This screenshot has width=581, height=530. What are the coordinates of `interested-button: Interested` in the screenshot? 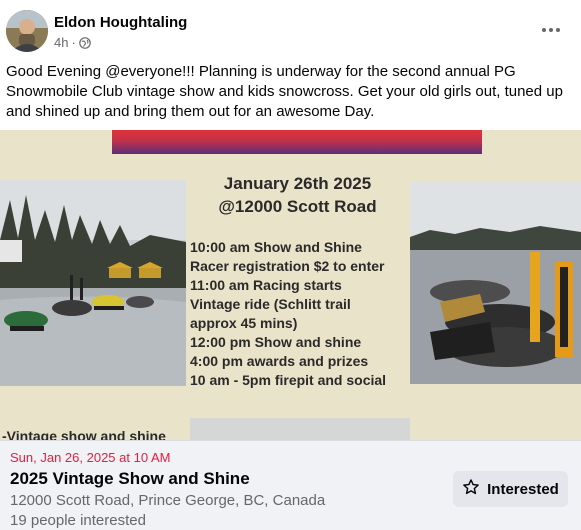 It's located at (510, 489).